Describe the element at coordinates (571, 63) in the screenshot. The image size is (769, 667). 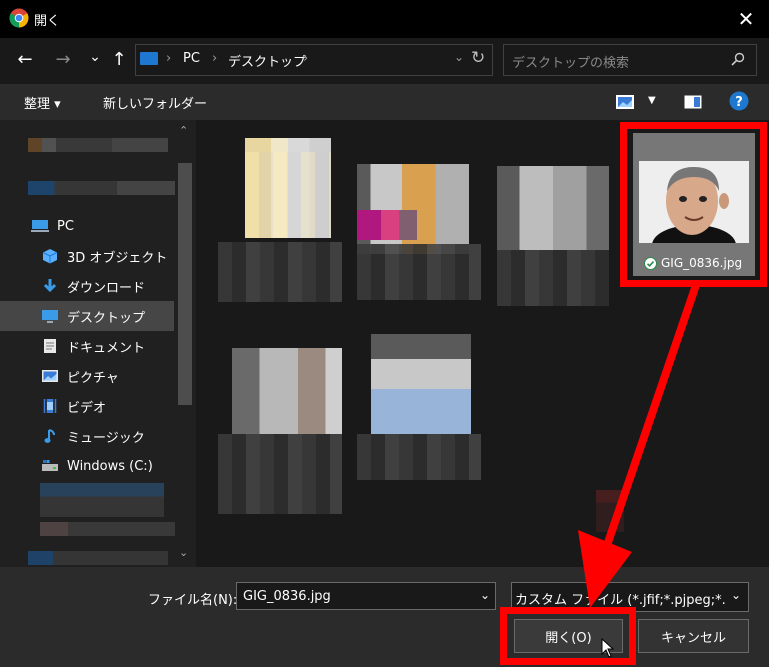
I see `search-placeholder: デスクトップの検索` at that location.